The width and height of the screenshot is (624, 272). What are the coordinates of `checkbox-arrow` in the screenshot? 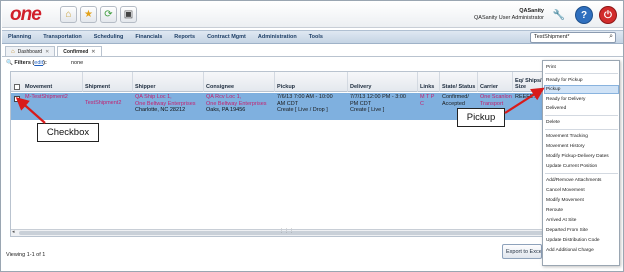 It's located at (30, 110).